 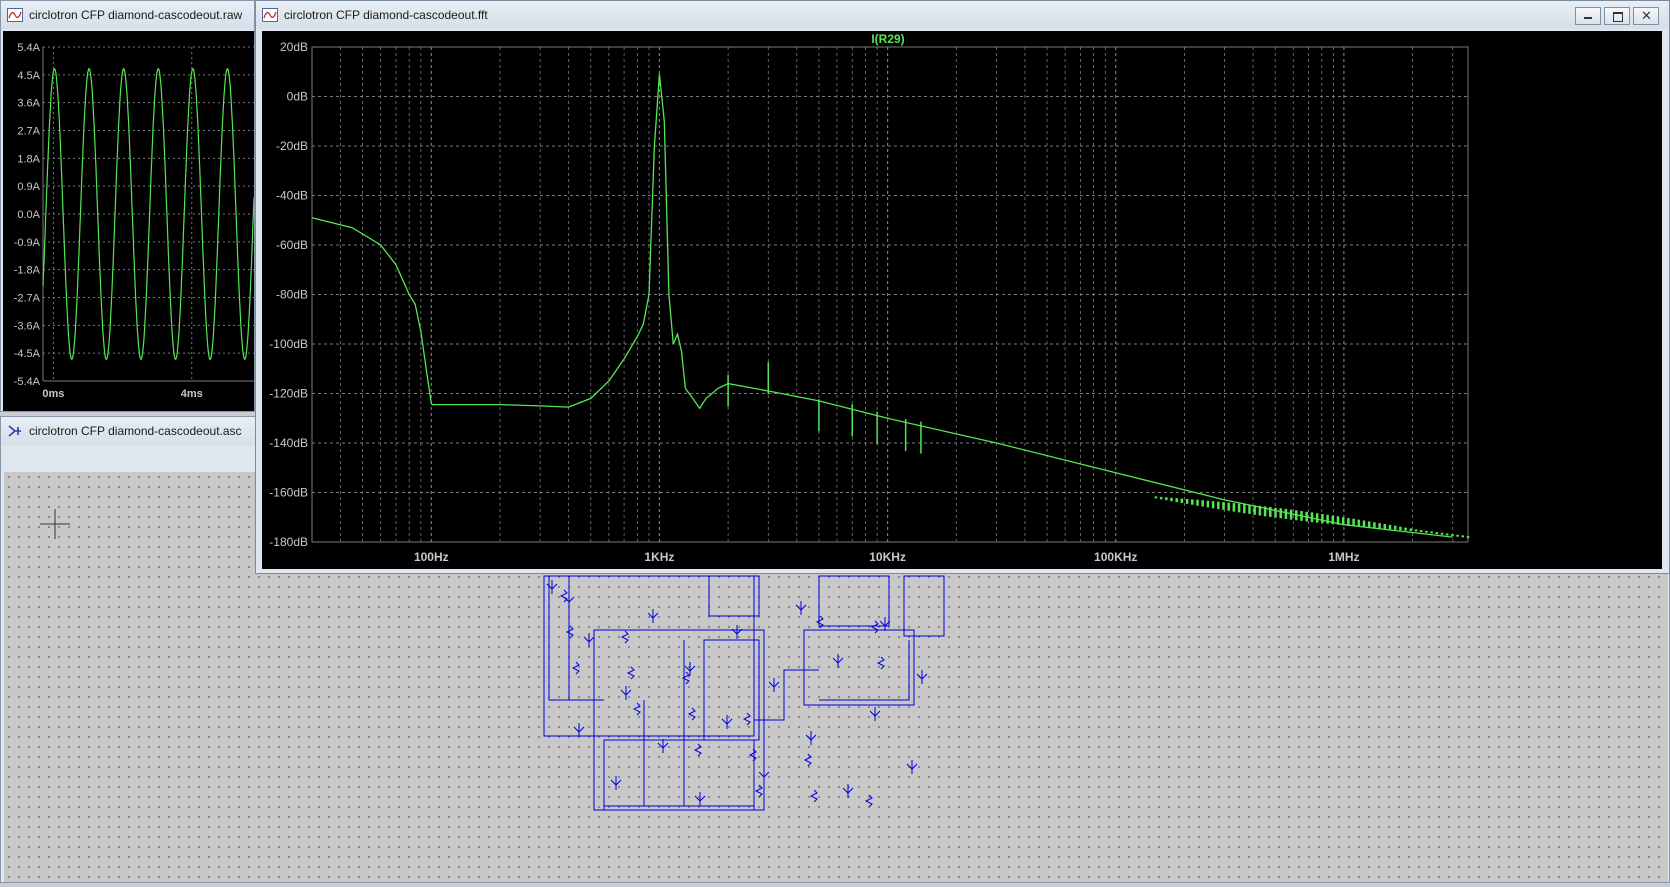 What do you see at coordinates (887, 39) in the screenshot?
I see `trace-title-label: I(R29)` at bounding box center [887, 39].